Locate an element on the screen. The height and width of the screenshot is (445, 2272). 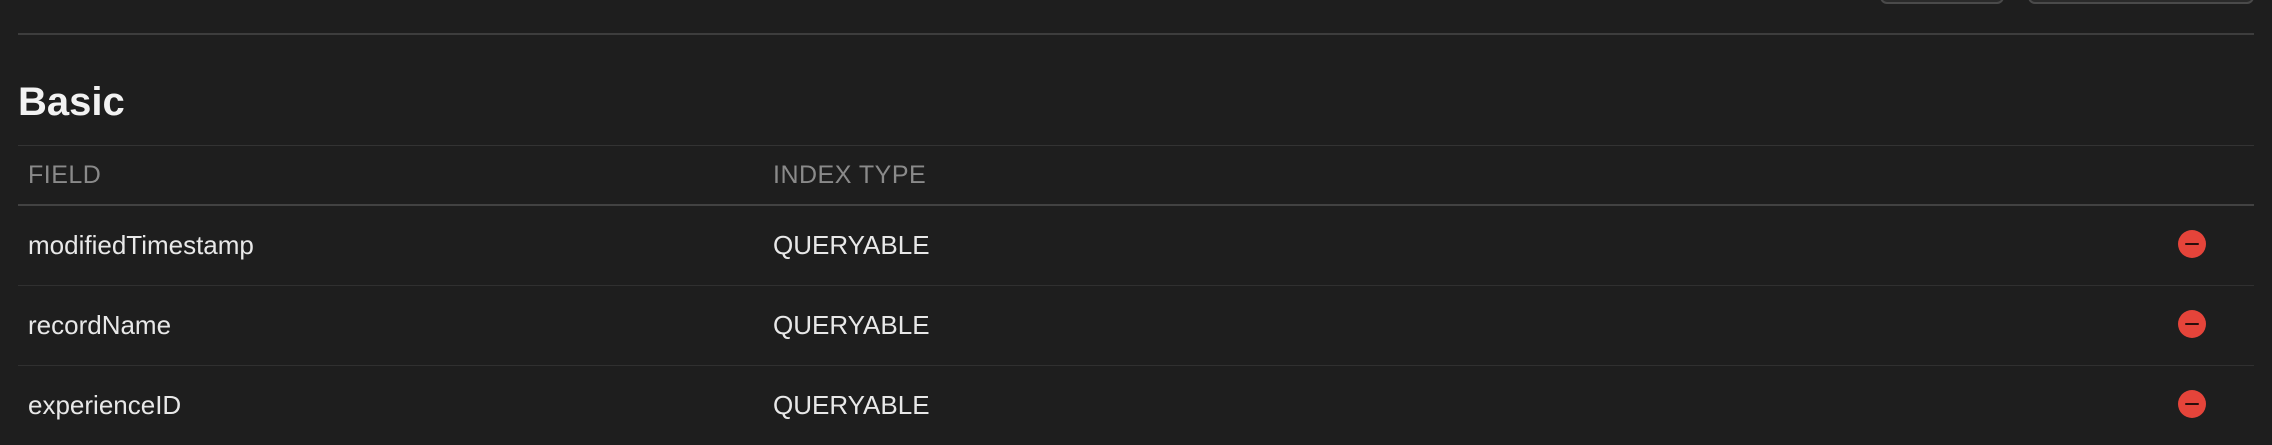
top-divider is located at coordinates (1136, 34).